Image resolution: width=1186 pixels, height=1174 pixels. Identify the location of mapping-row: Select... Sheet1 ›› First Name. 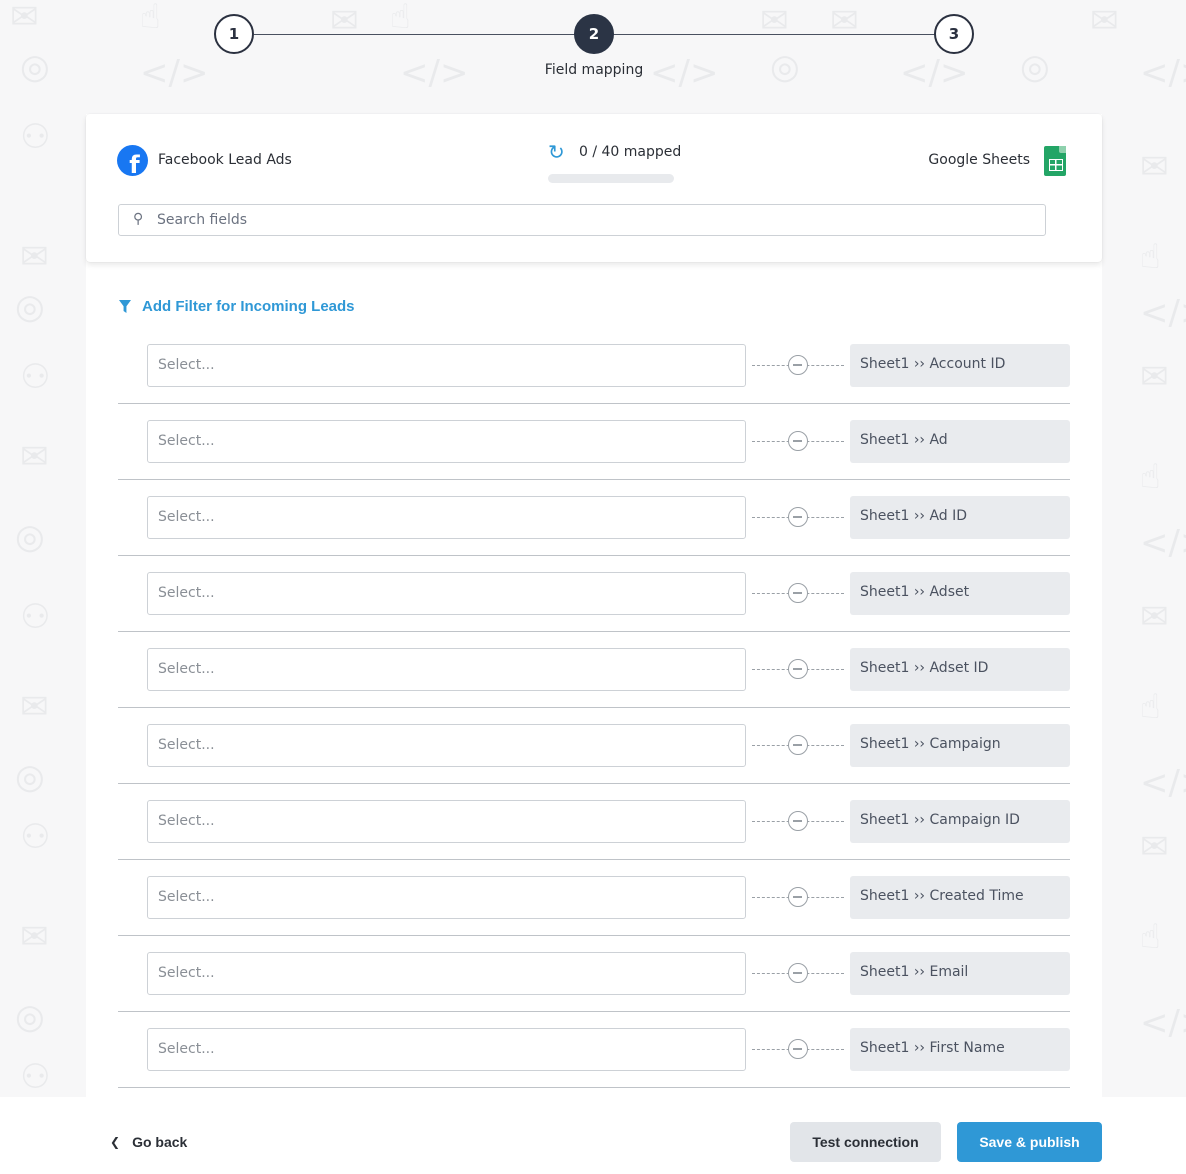
(594, 1058).